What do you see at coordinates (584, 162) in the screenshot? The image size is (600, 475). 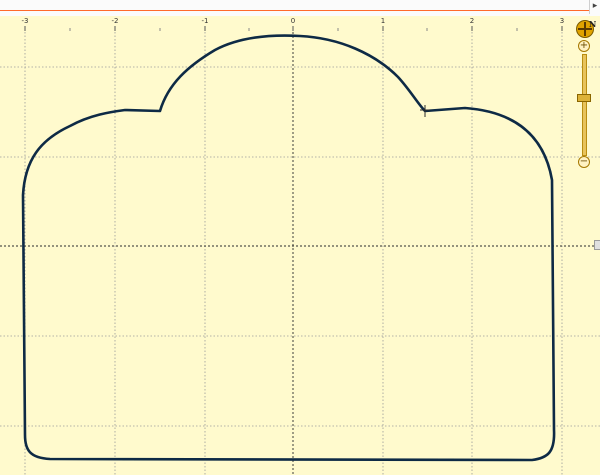 I see `zoom-out-button: −` at bounding box center [584, 162].